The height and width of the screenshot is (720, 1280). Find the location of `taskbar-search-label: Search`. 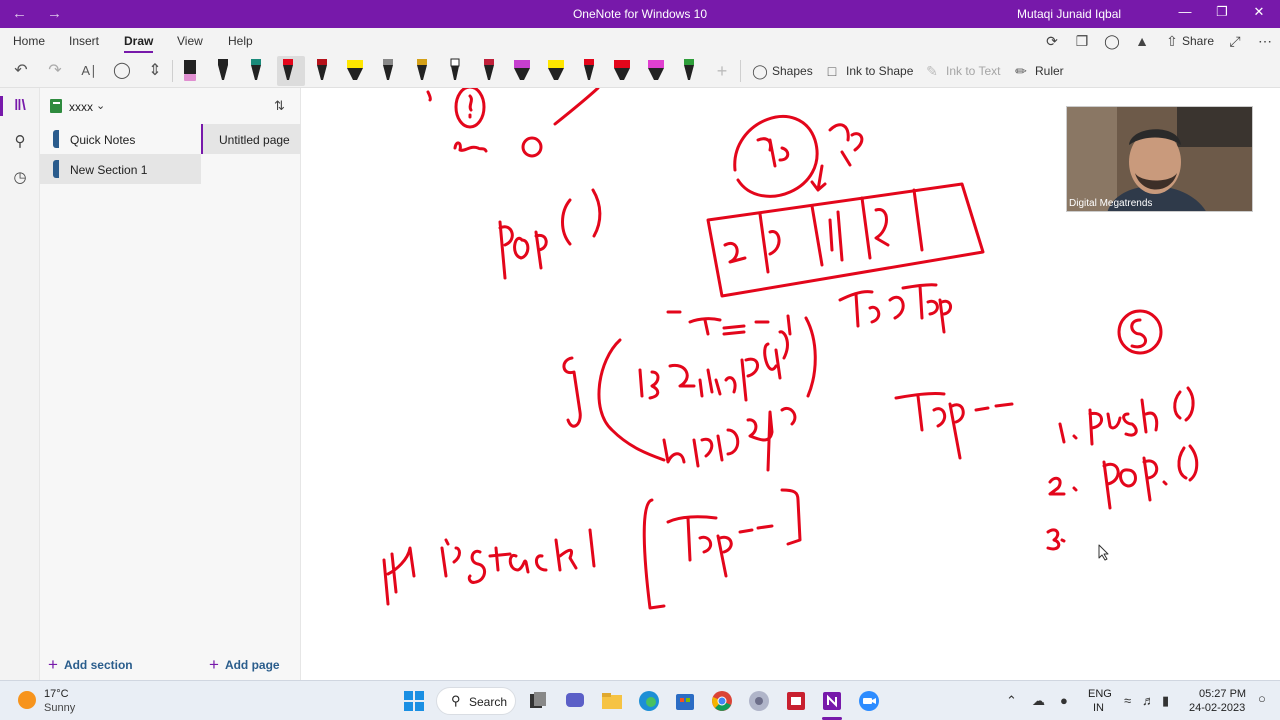

taskbar-search-label: Search is located at coordinates (488, 702).